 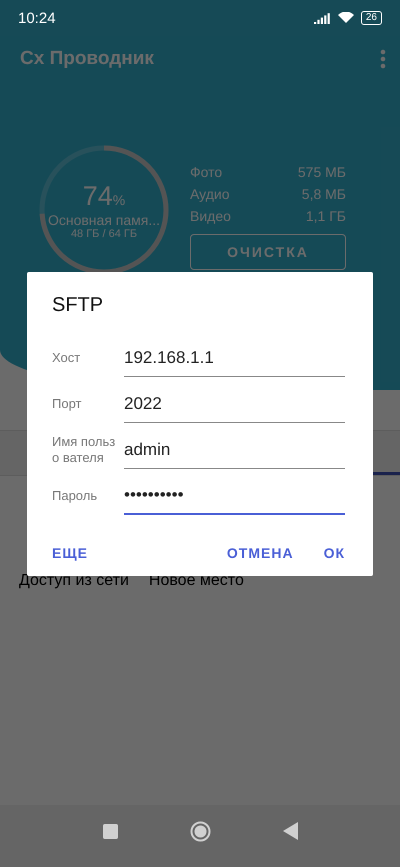 I want to click on input-field: ••••••••••, so click(x=234, y=496).